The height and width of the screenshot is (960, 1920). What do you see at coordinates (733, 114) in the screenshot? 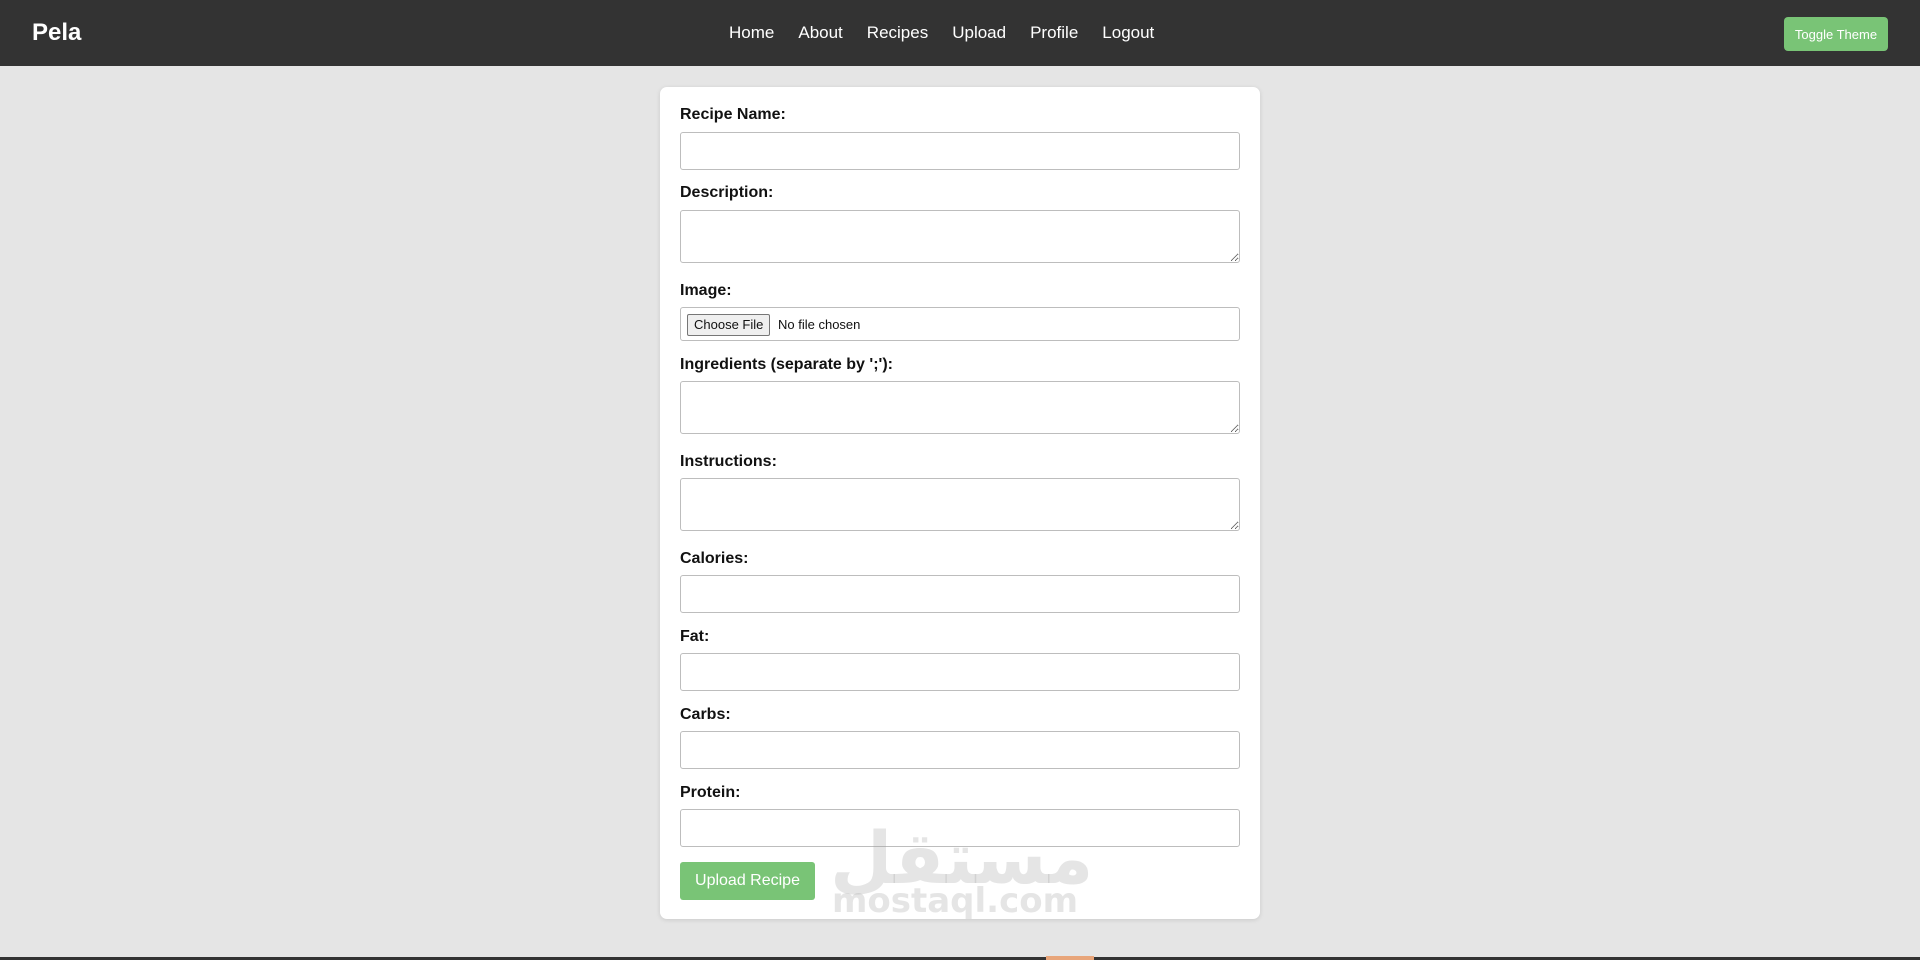
I see `recipe-name-label: Recipe Name:` at bounding box center [733, 114].